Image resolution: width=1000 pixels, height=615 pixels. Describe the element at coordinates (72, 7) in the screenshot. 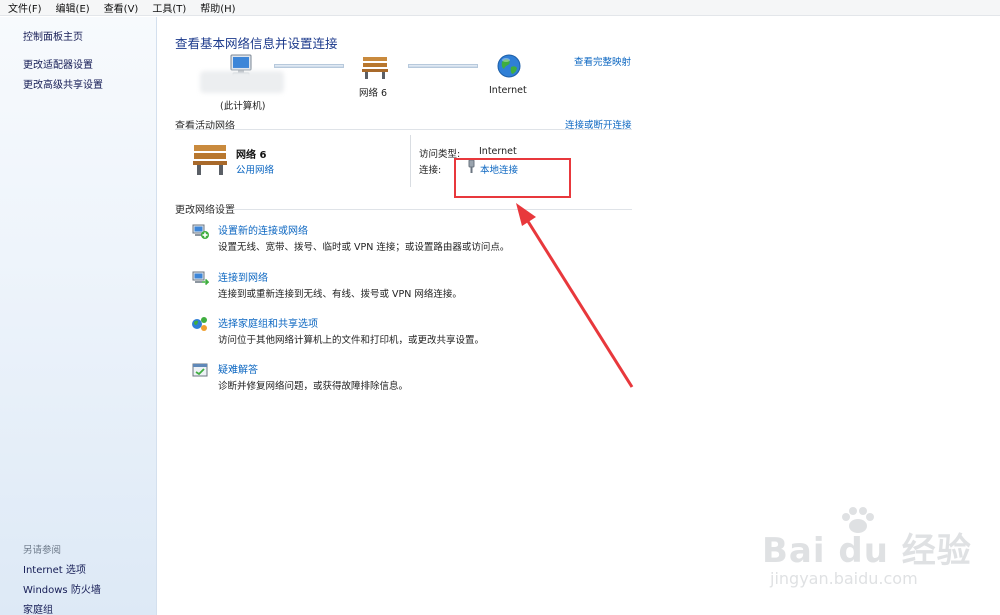

I see `menu-edit: 编辑(E)` at that location.